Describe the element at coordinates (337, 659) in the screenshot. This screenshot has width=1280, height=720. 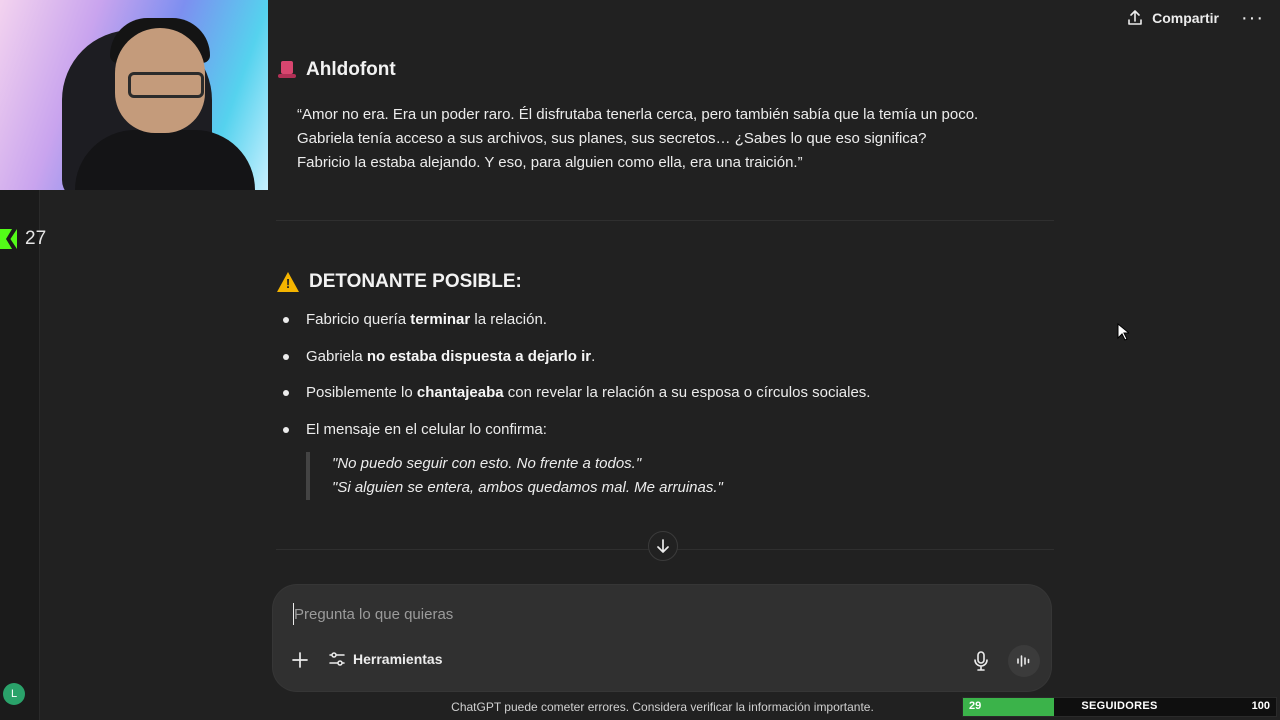
I see `sliders-icon` at that location.